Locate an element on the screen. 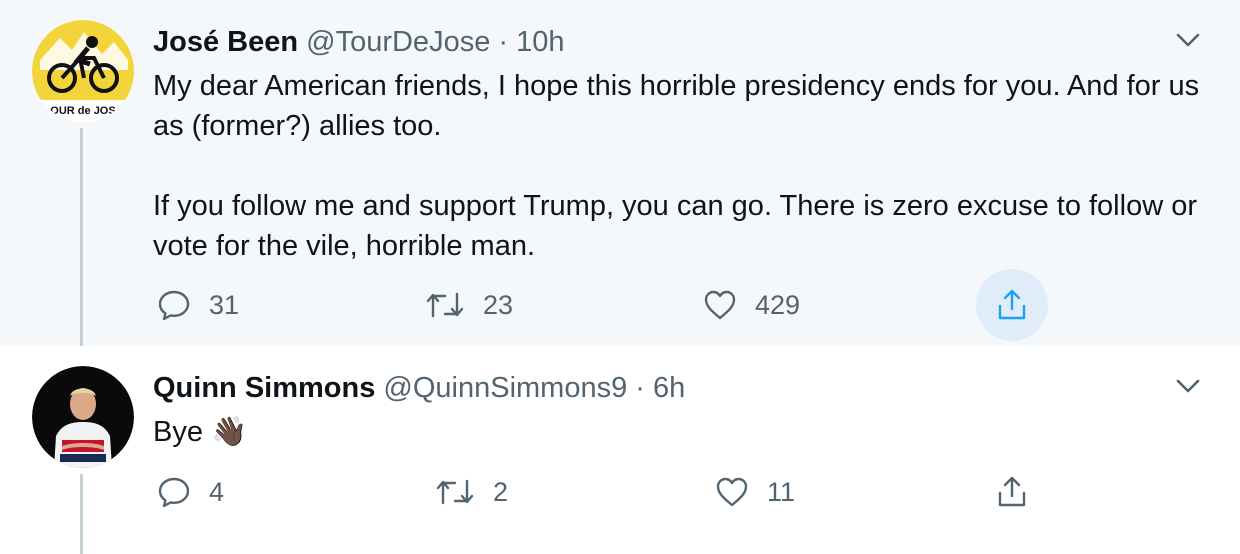 This screenshot has width=1240, height=554. avatar is located at coordinates (83, 417).